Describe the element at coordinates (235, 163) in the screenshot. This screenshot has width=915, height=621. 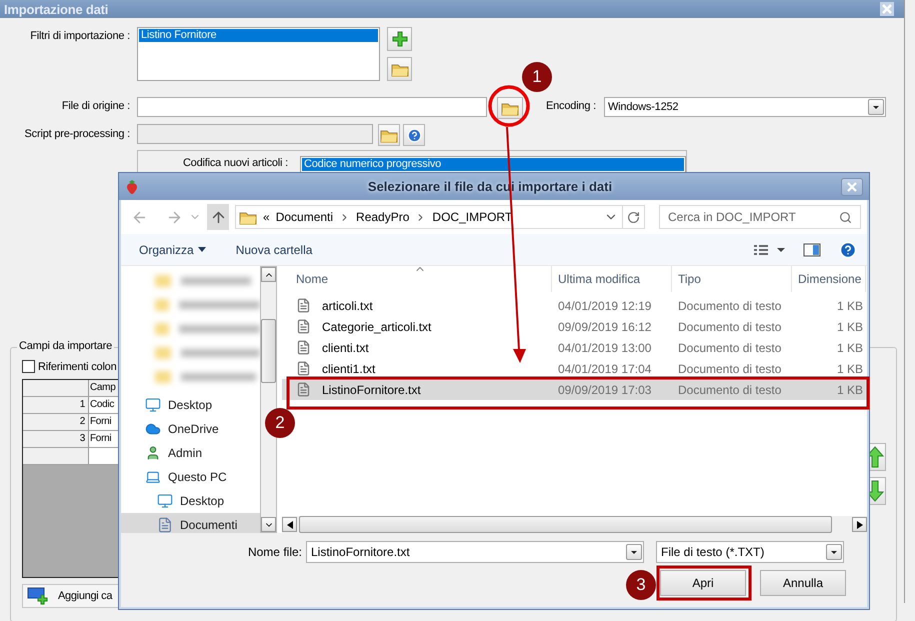
I see `field-label: Codifica nuovi articoli :` at that location.